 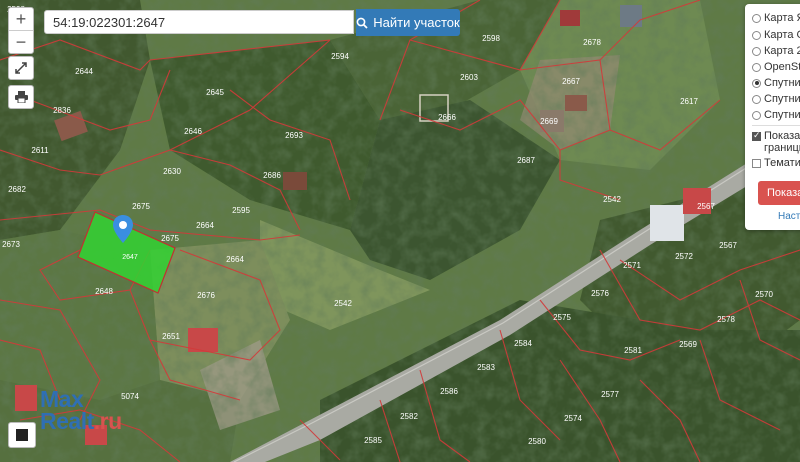 I want to click on search-input: 54:19:022301:2647, so click(x=199, y=22).